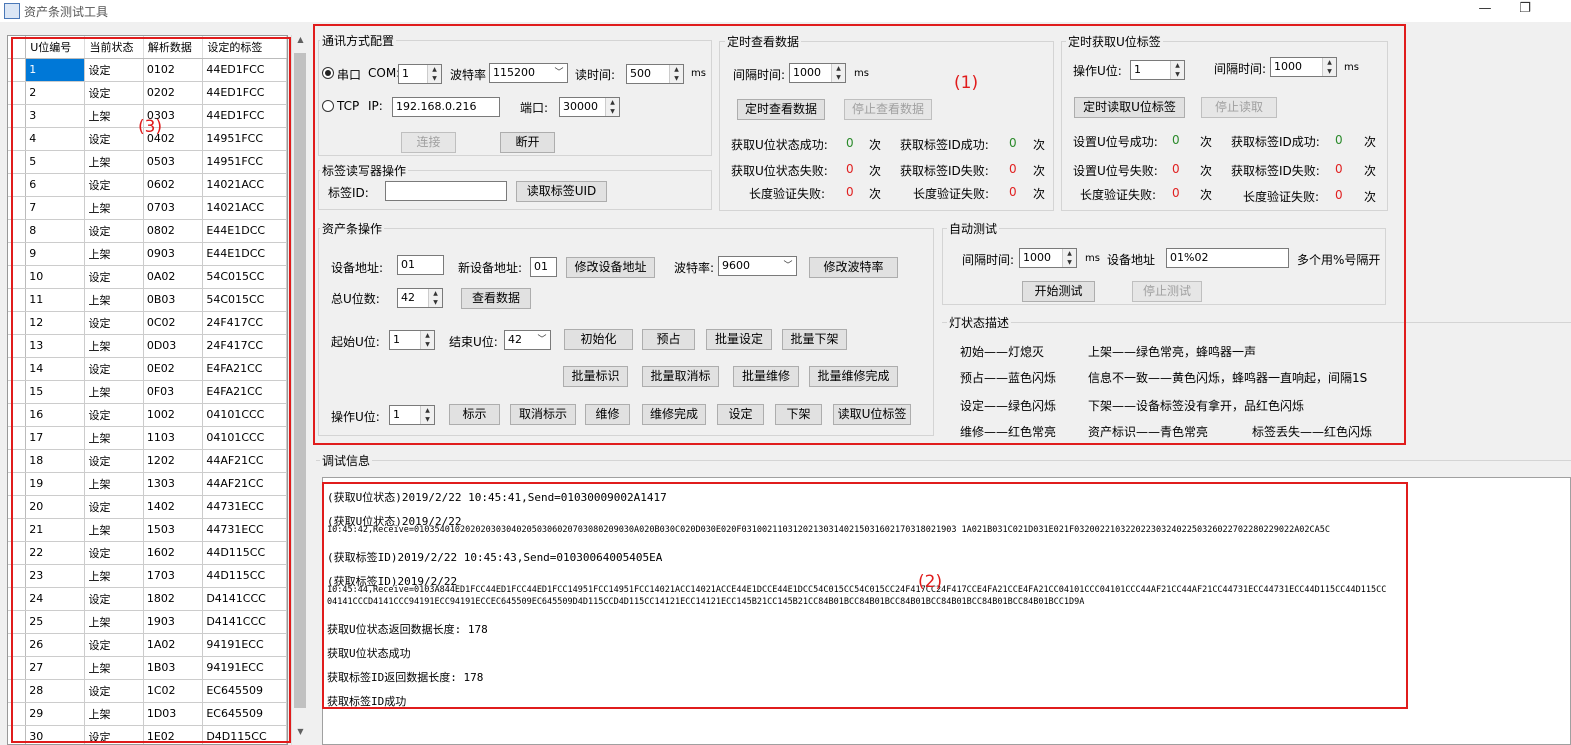 This screenshot has width=1571, height=745. What do you see at coordinates (150, 127) in the screenshot?
I see `annotation-label-3: (3)` at bounding box center [150, 127].